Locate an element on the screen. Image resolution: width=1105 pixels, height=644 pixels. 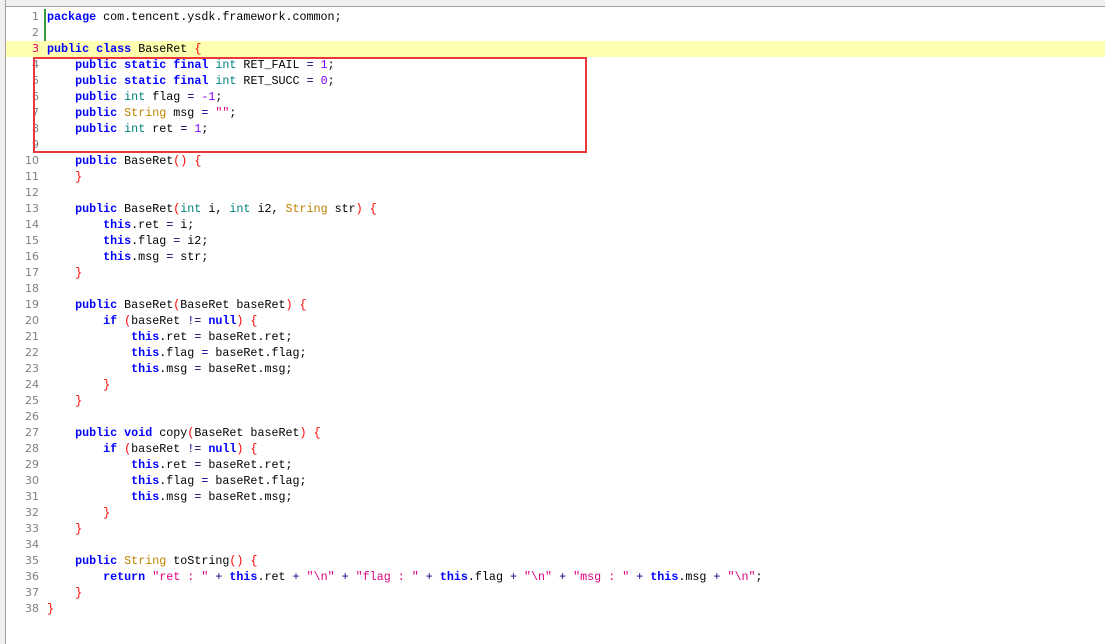
code-line: 31 this.msg = baseRet.msg; is located at coordinates (555, 497).